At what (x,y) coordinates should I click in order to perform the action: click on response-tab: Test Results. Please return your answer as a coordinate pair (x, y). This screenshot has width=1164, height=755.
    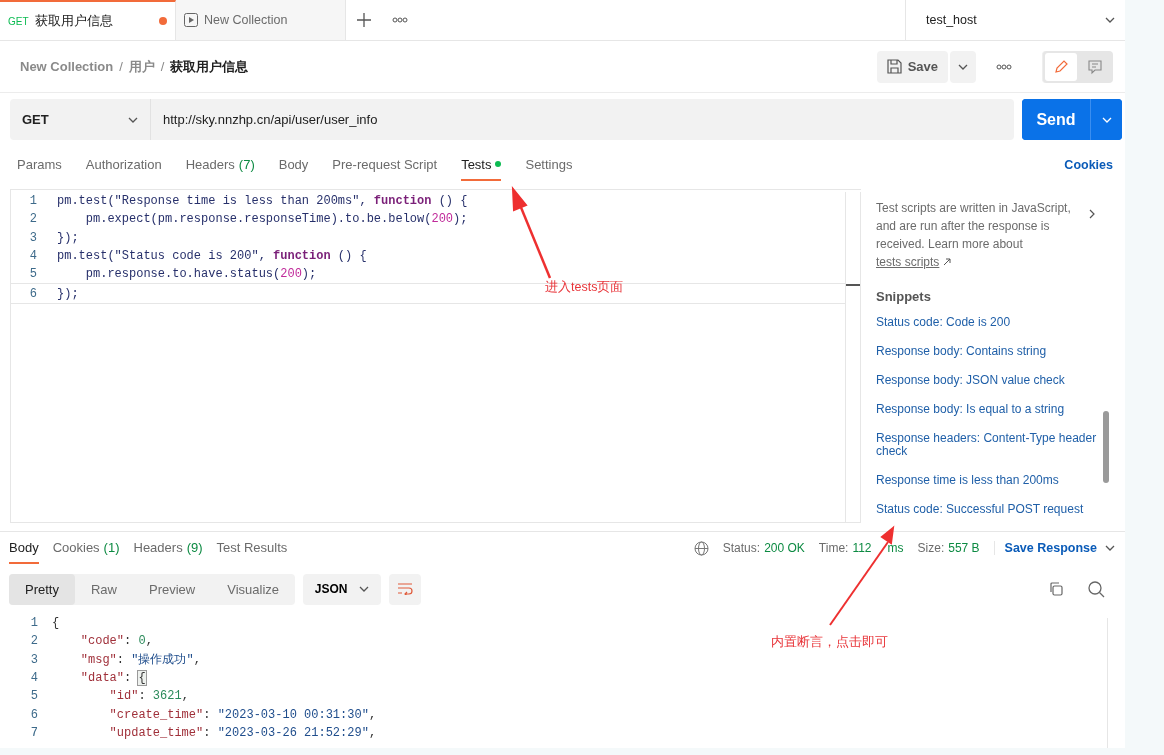
    Looking at the image, I should click on (252, 548).